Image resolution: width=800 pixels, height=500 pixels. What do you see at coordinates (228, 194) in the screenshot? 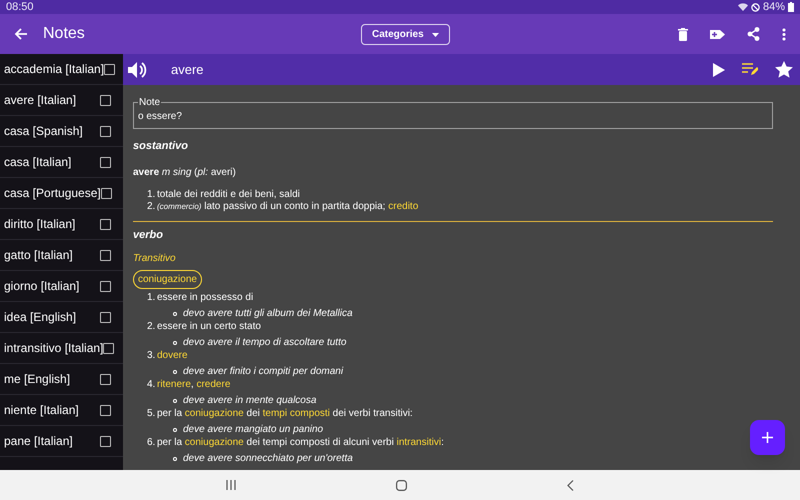
I see `definition-text: totale dei redditi e dei beni, saldi` at bounding box center [228, 194].